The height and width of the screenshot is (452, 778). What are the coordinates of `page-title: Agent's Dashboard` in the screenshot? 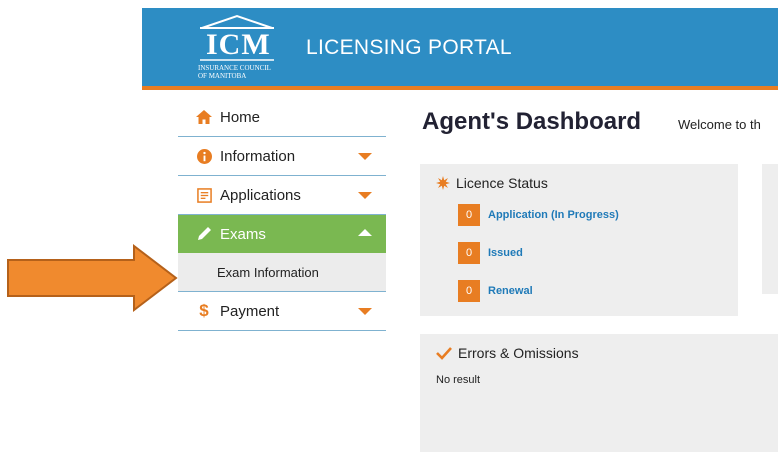 It's located at (532, 121).